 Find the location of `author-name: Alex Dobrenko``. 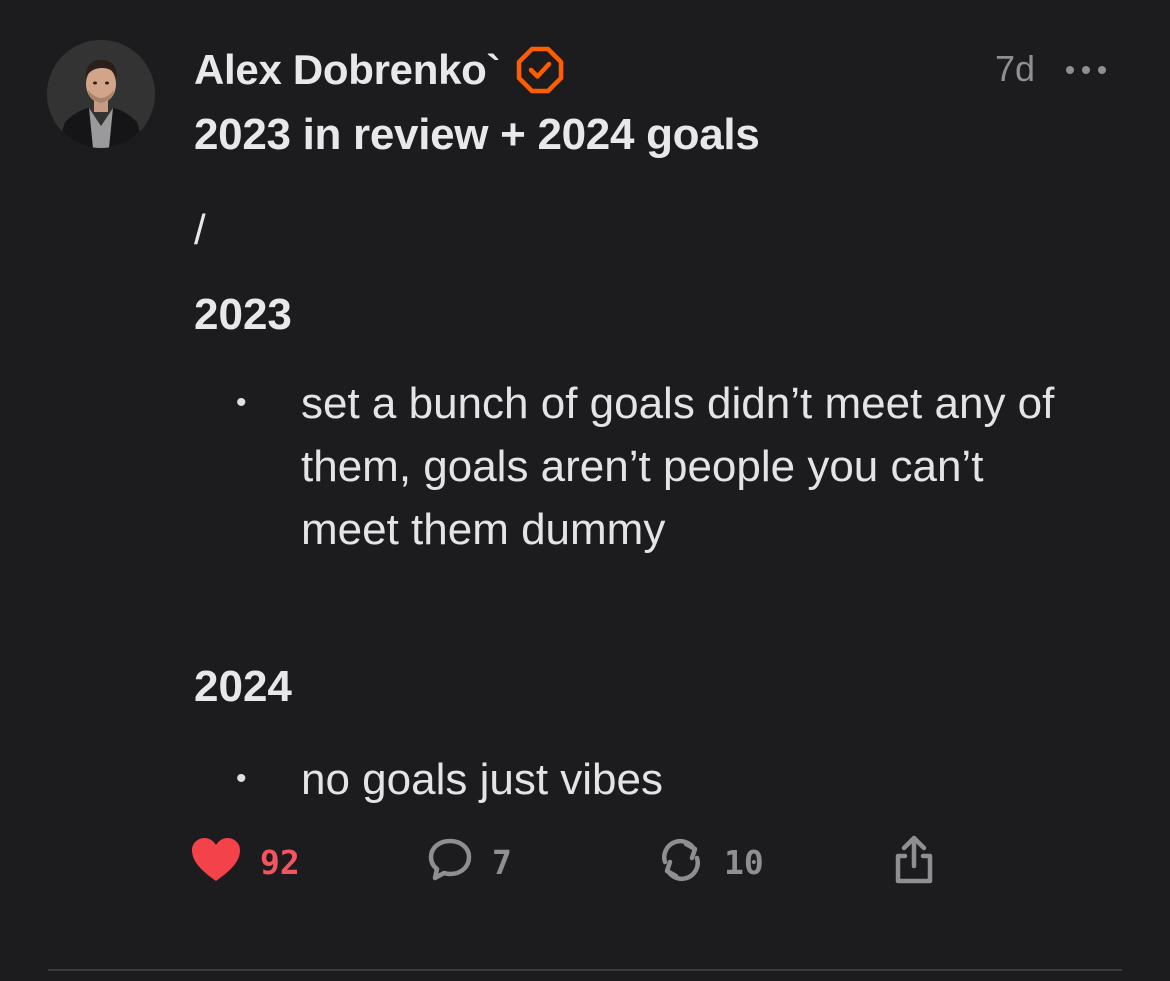

author-name: Alex Dobrenko` is located at coordinates (347, 70).